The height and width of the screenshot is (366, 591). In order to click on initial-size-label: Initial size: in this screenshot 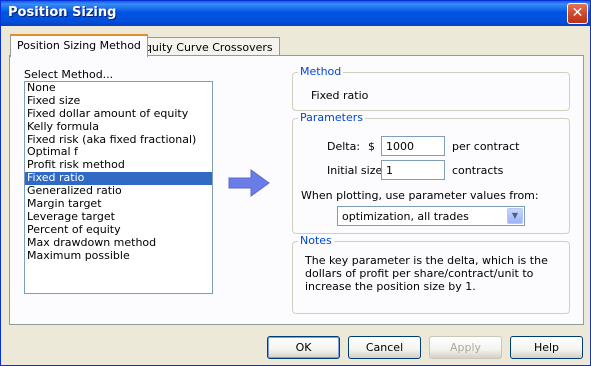, I will do `click(356, 170)`.